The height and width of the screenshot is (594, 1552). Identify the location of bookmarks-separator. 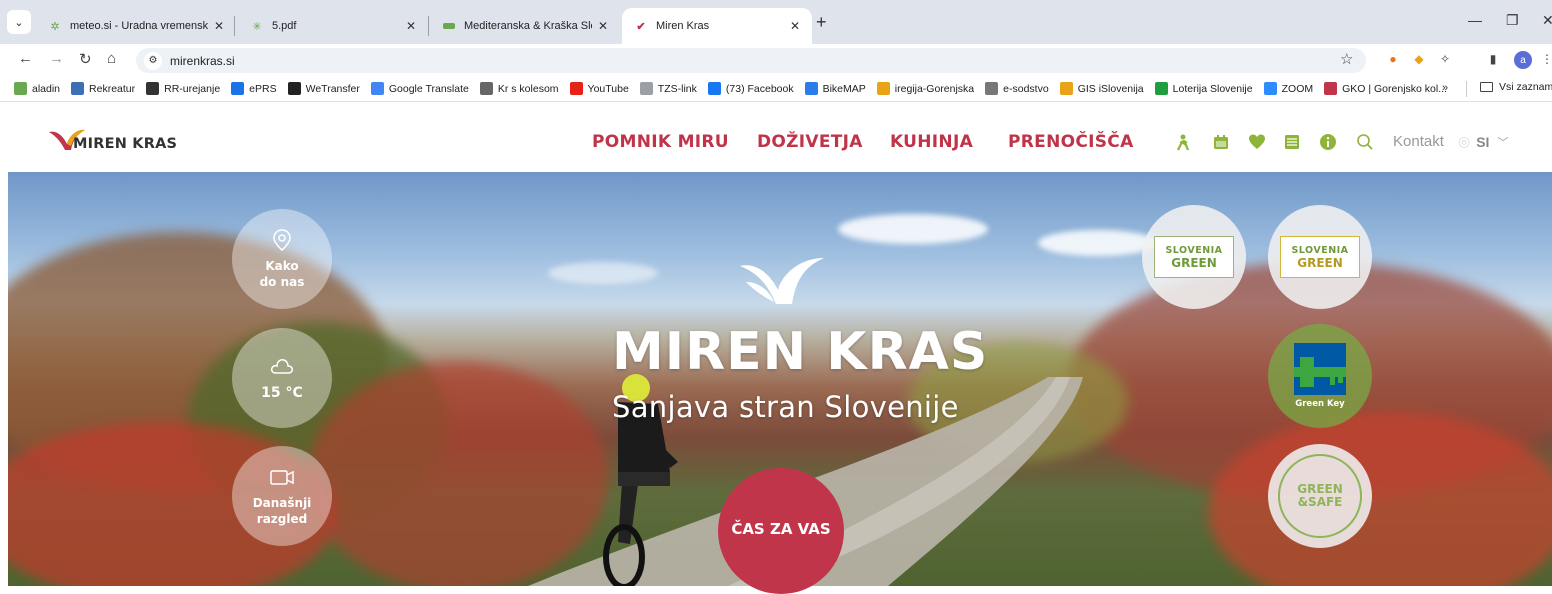
(1466, 89).